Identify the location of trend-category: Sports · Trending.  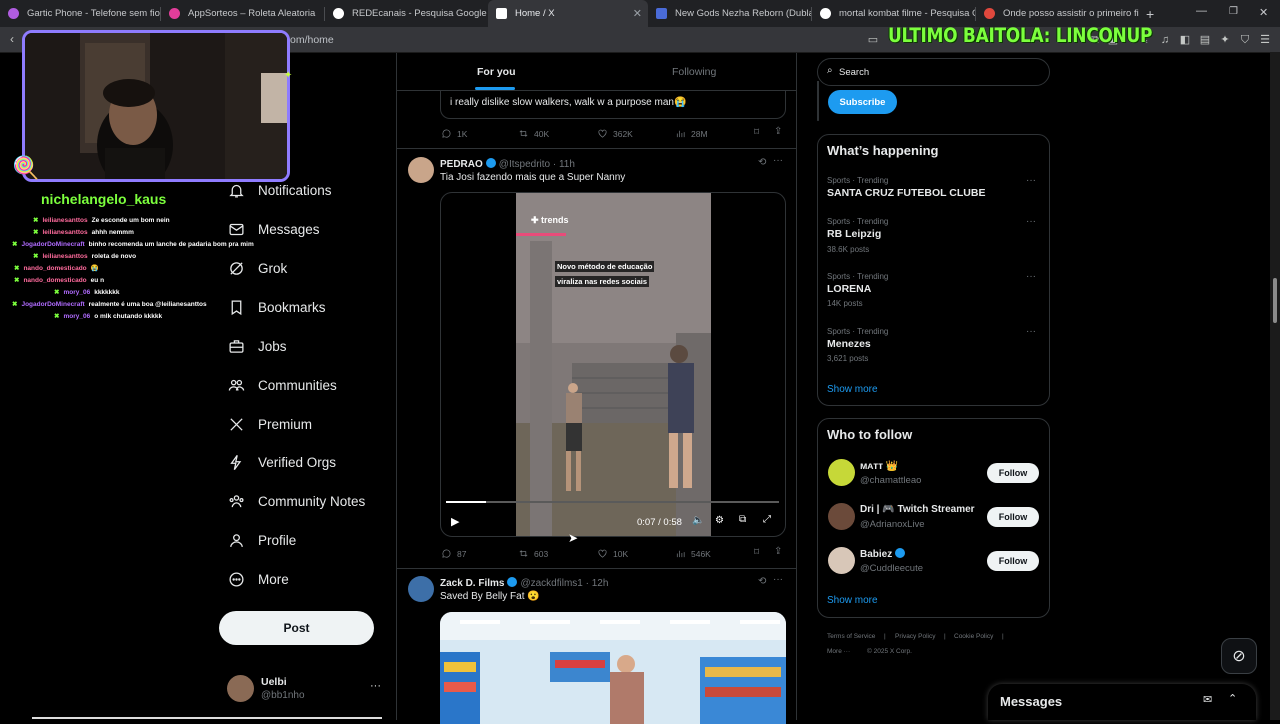
(858, 331).